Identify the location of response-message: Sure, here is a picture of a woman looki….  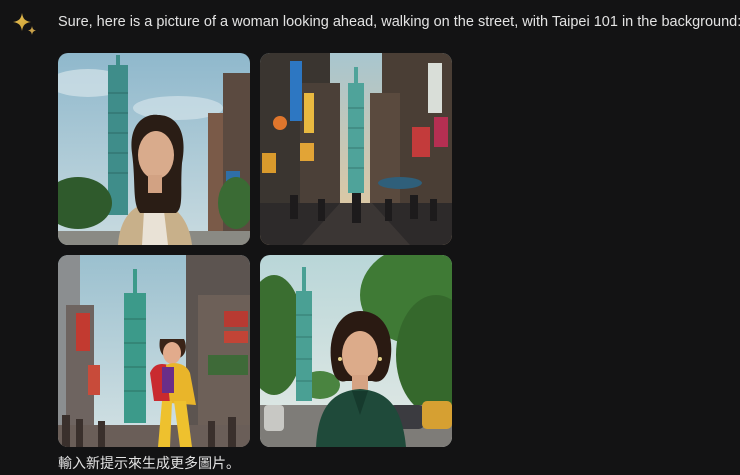
(399, 22).